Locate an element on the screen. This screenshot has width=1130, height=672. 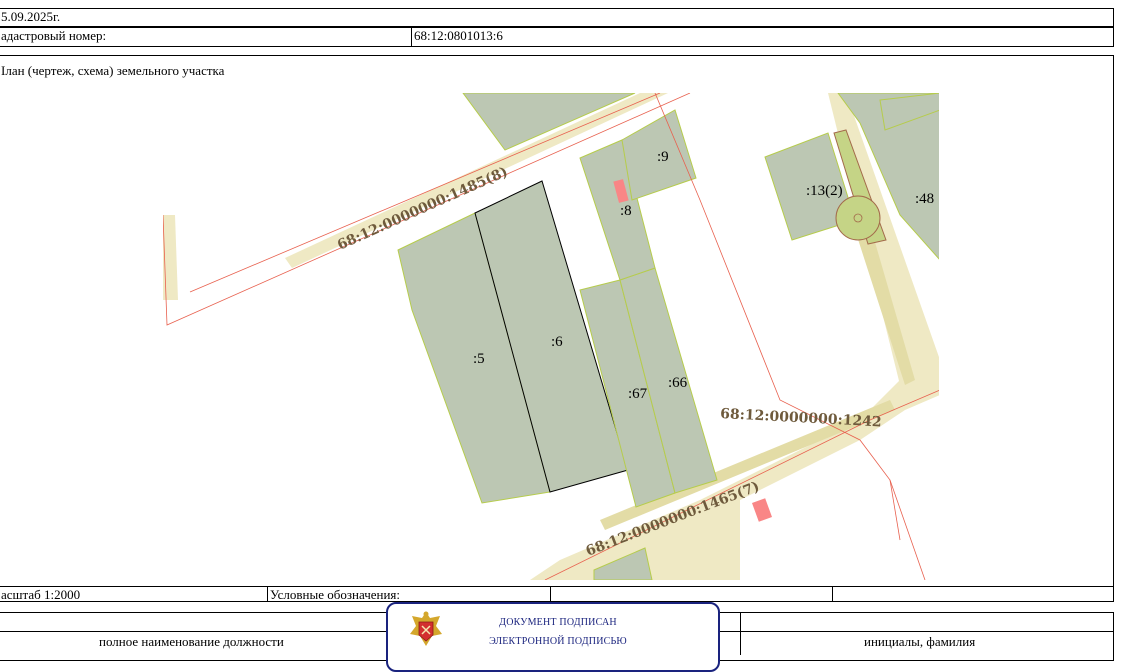
cadastral-value: 68:12:0801013:6 is located at coordinates (458, 35).